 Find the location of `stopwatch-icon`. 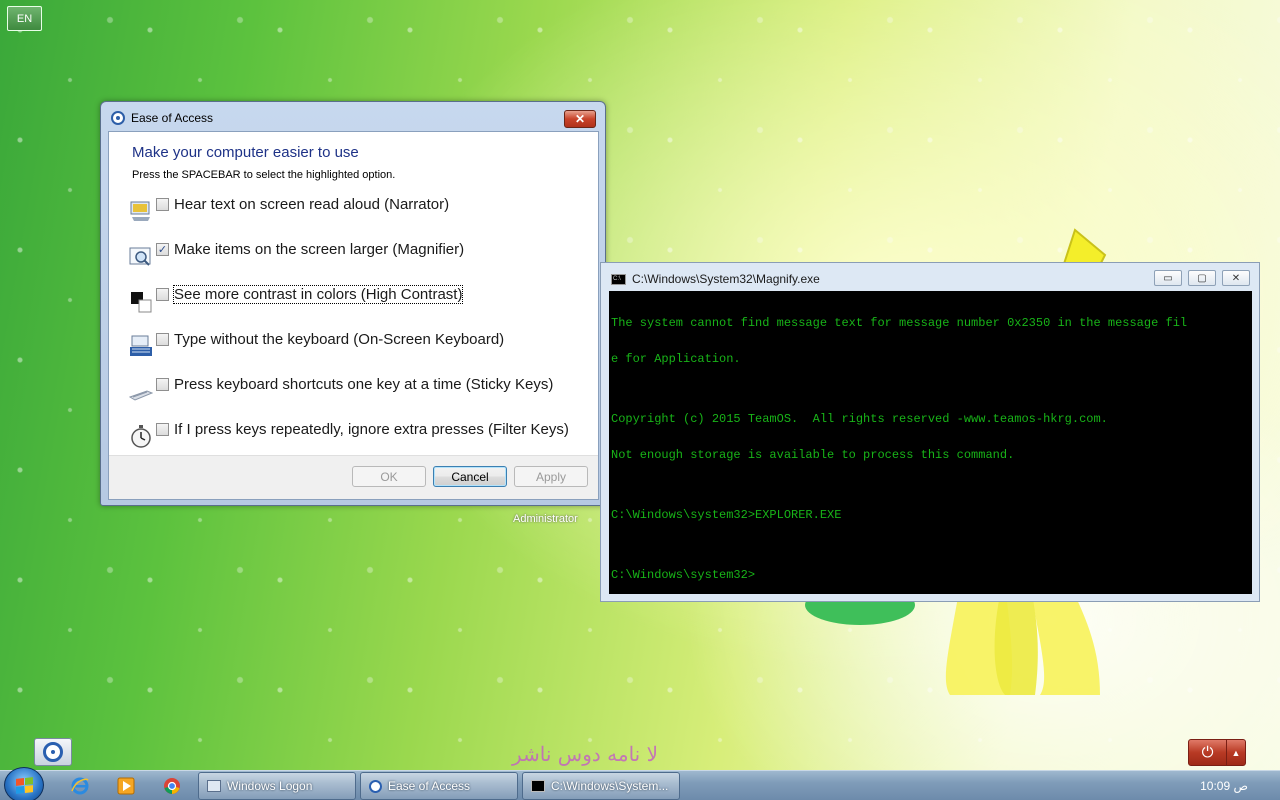

stopwatch-icon is located at coordinates (141, 436).